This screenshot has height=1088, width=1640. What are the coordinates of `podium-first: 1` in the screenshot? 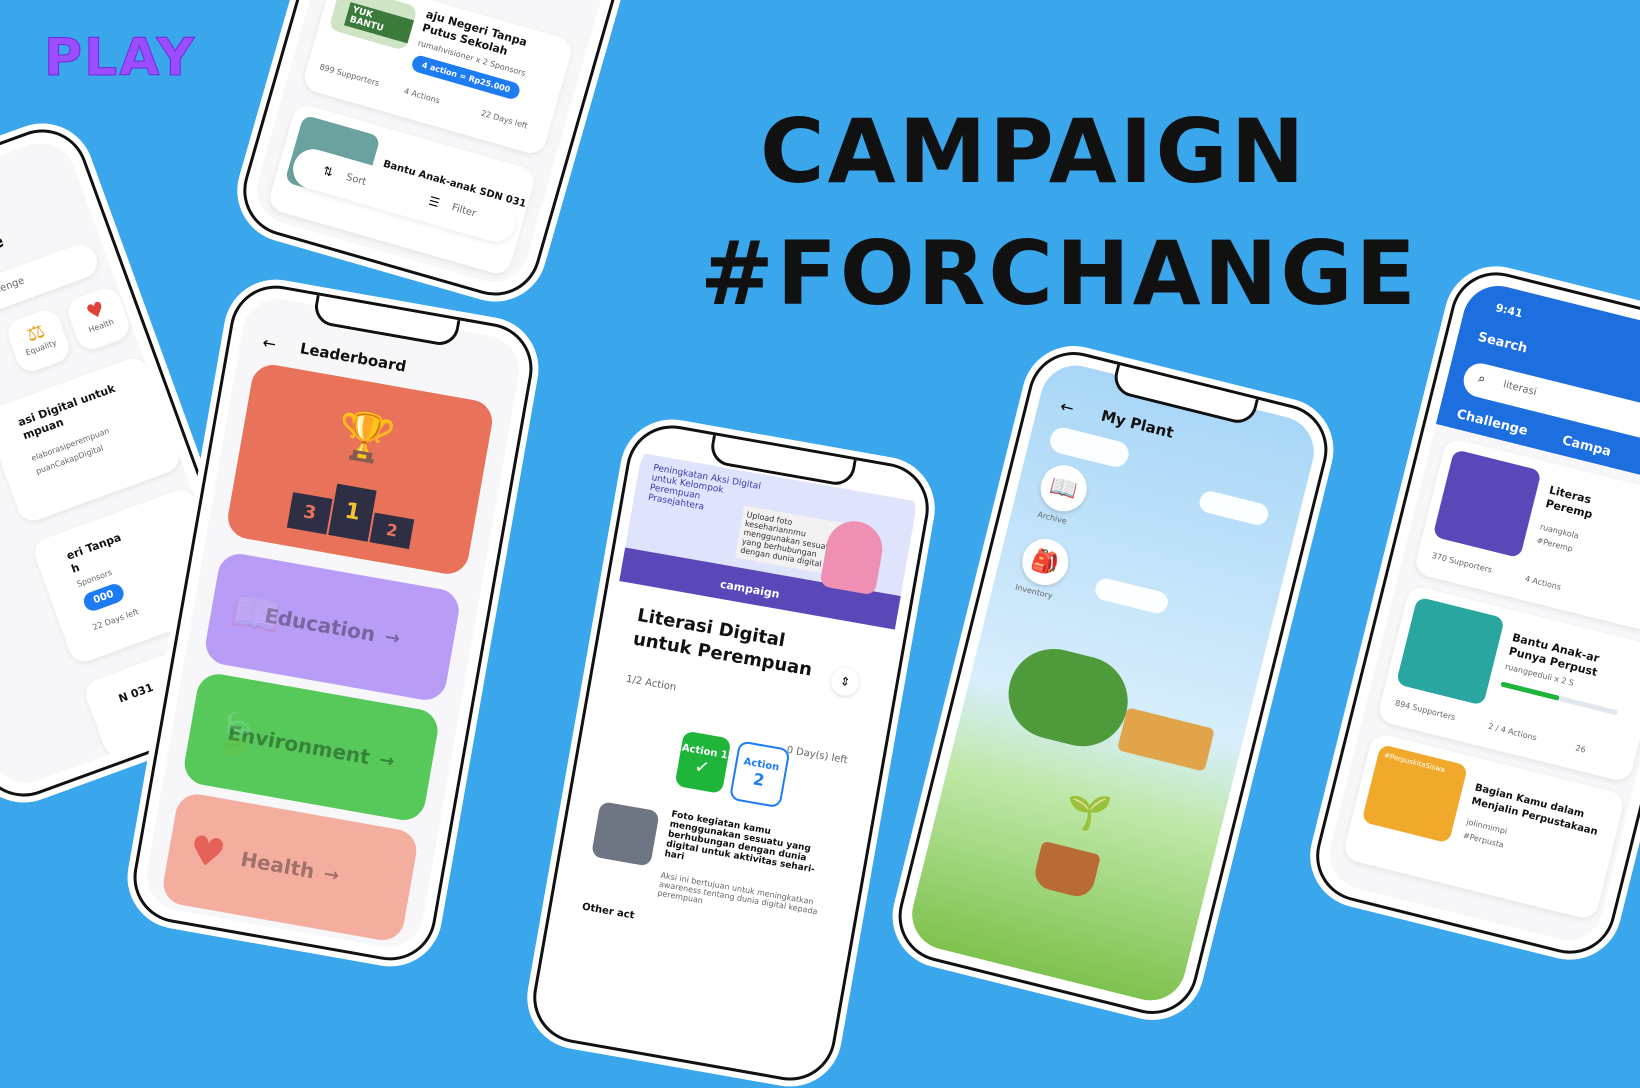 It's located at (352, 512).